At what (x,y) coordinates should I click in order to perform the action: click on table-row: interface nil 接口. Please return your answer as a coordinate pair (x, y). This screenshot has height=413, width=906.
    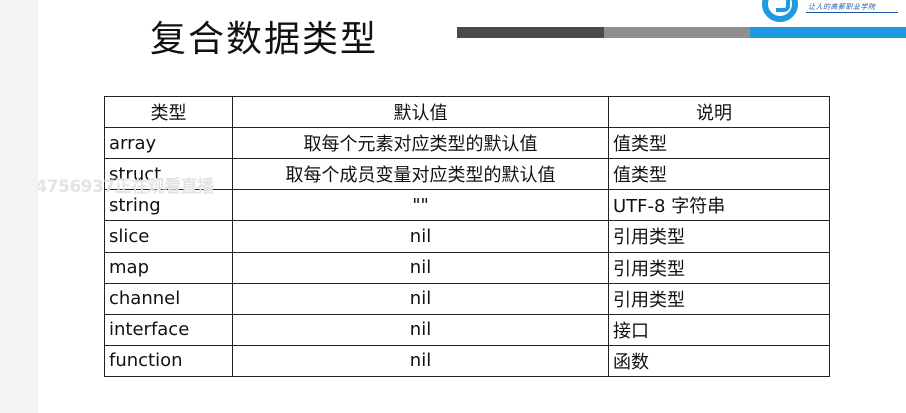
    Looking at the image, I should click on (467, 329).